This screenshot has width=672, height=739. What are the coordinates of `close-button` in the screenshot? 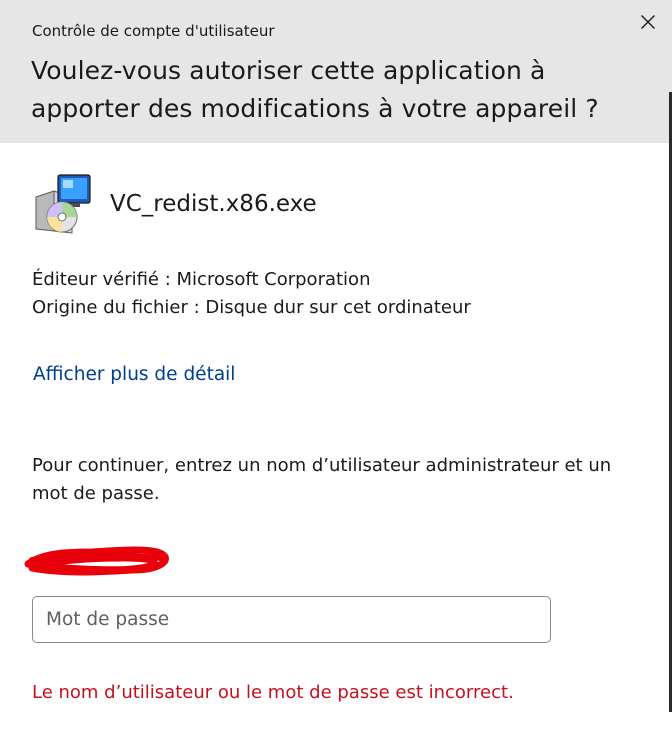 It's located at (648, 22).